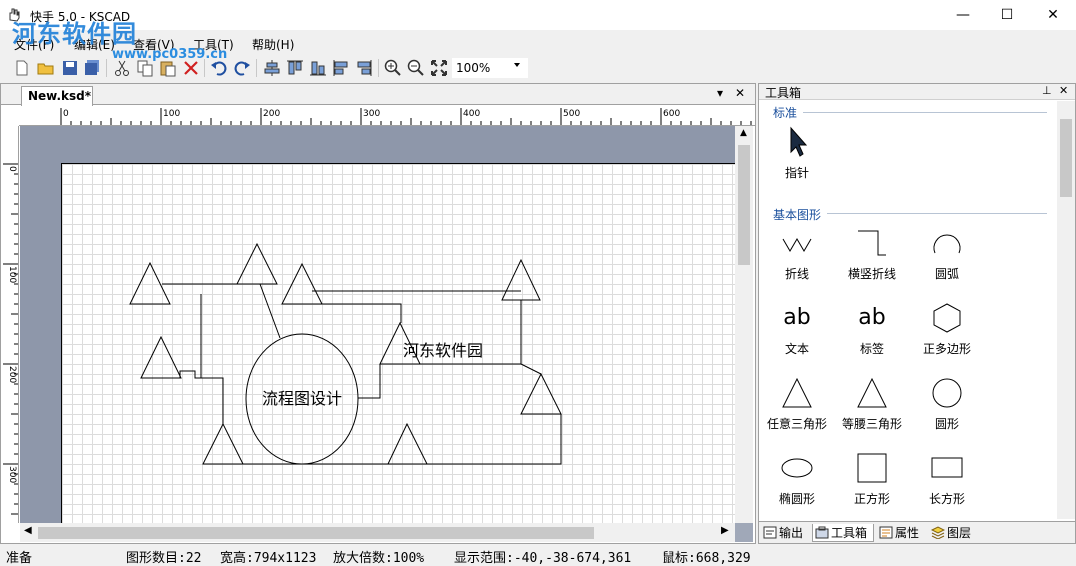 The image size is (1076, 566). What do you see at coordinates (849, 533) in the screenshot?
I see `tab-label: 工具箱` at bounding box center [849, 533].